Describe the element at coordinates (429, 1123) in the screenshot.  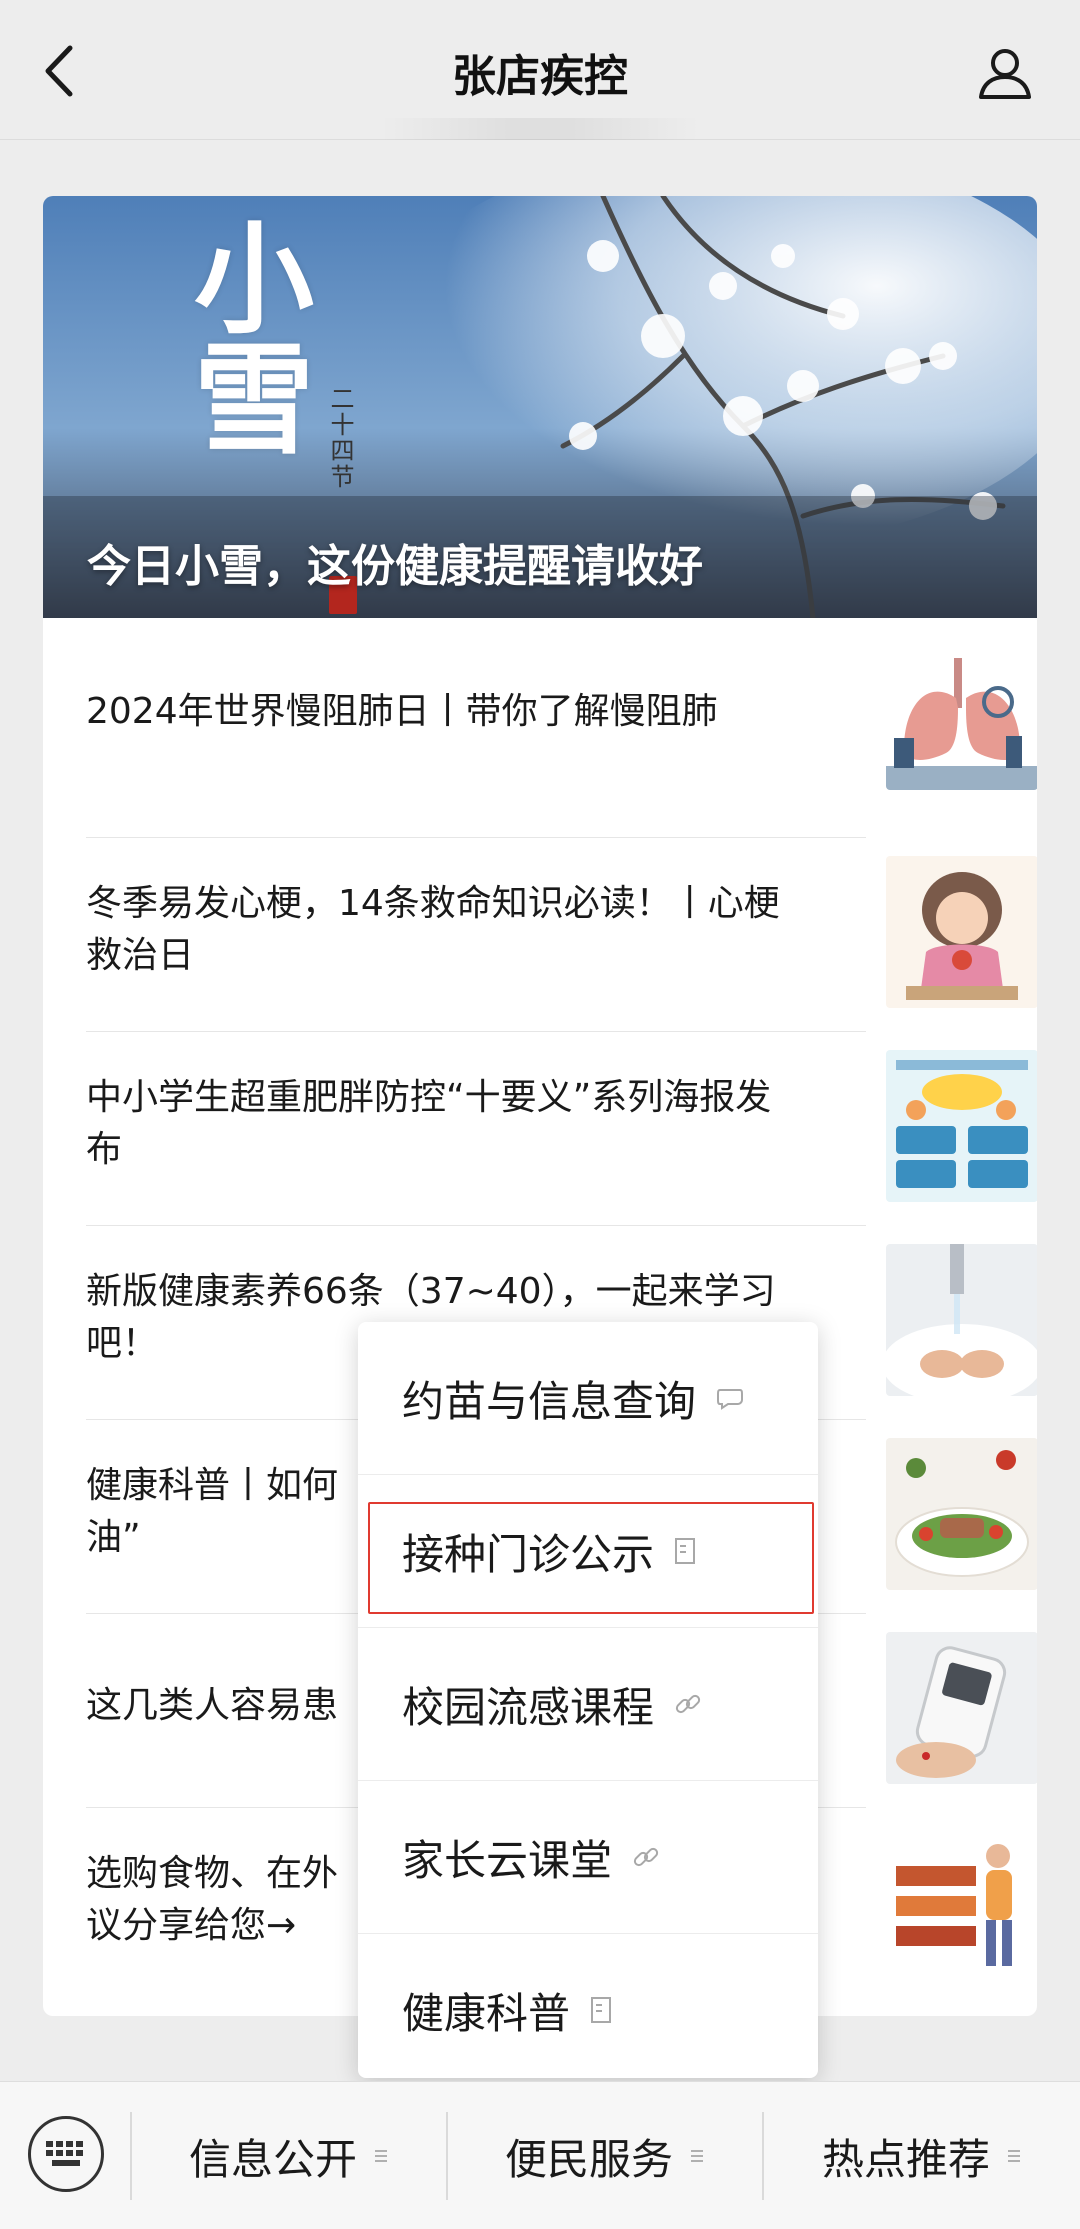
I see `article-title: 中小学生超重肥胖防控“十要义”系列海报发布` at that location.